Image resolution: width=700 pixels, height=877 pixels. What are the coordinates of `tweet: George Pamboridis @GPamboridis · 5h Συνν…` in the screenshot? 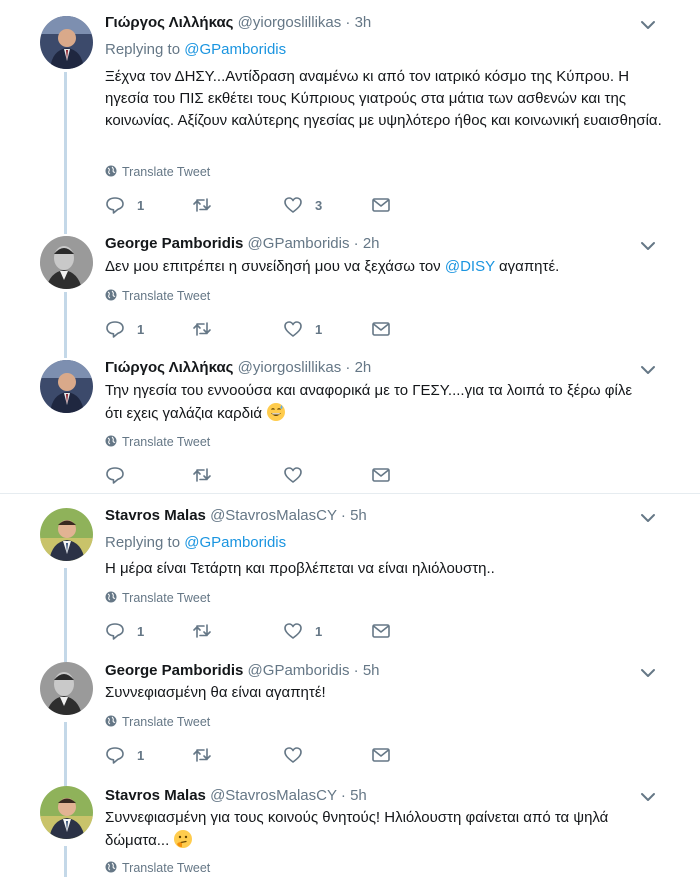 It's located at (350, 720).